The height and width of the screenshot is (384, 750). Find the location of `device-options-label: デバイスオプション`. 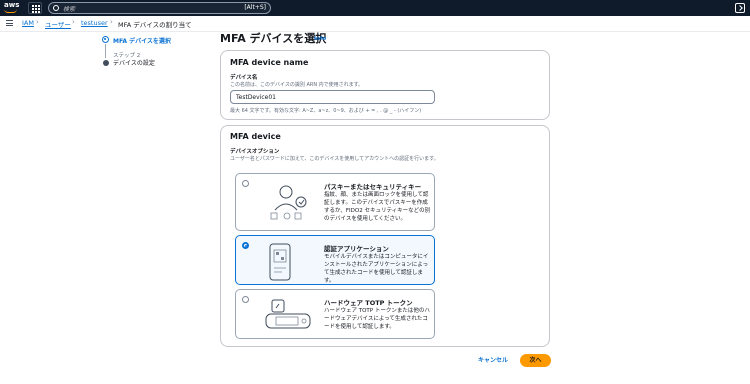

device-options-label: デバイスオプション is located at coordinates (255, 152).